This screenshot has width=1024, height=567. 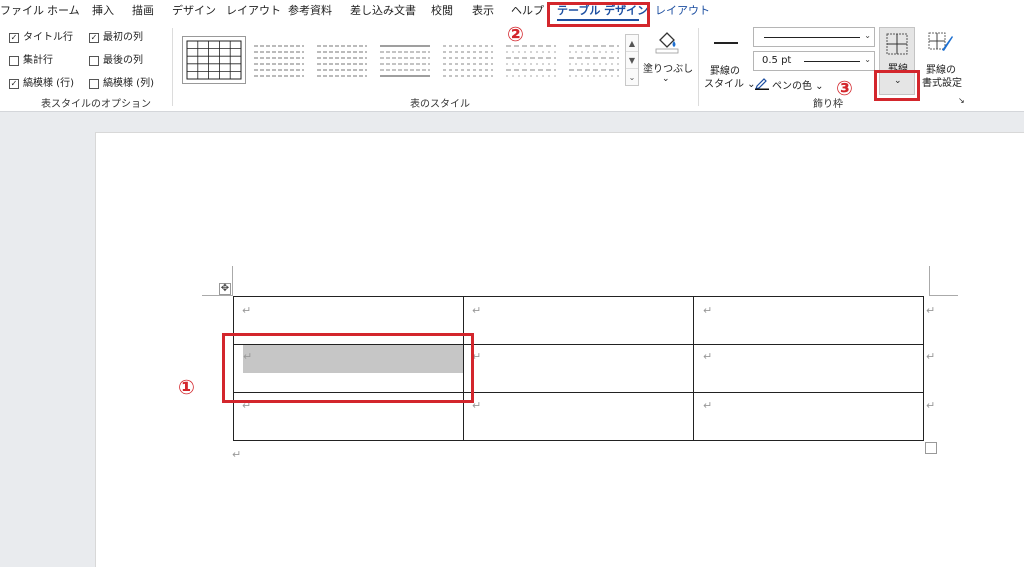 I want to click on option-total-row: 集計行, so click(x=31, y=61).